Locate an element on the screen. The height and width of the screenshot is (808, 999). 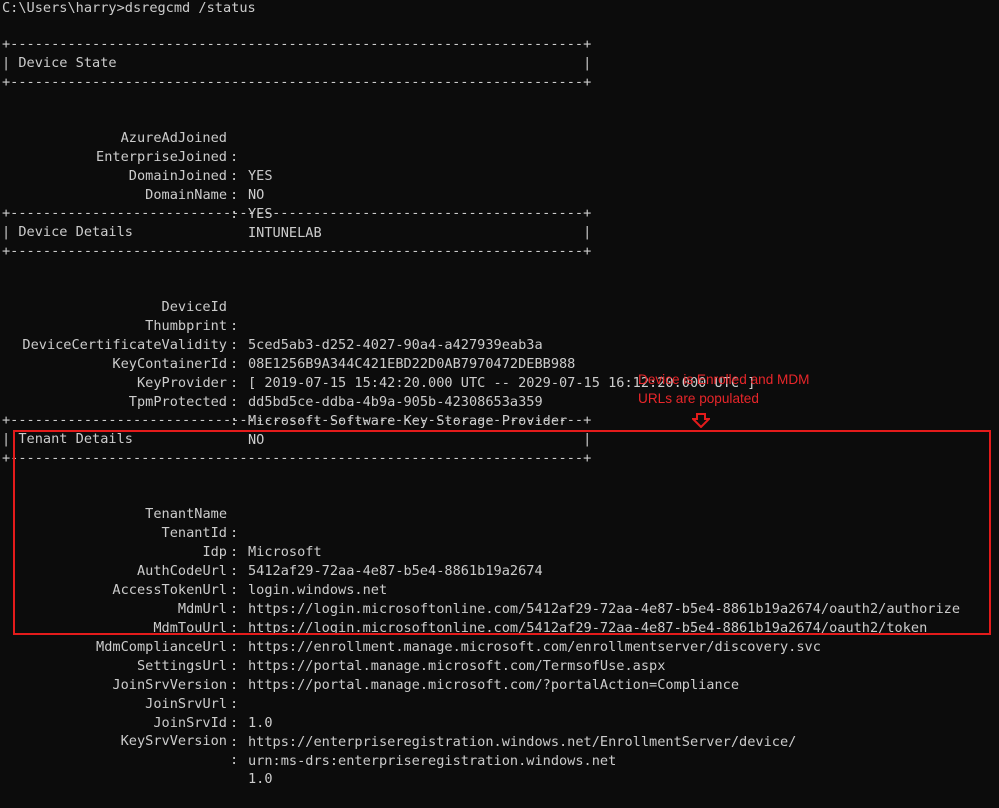
kv-key: TpmProtected is located at coordinates (177, 402).